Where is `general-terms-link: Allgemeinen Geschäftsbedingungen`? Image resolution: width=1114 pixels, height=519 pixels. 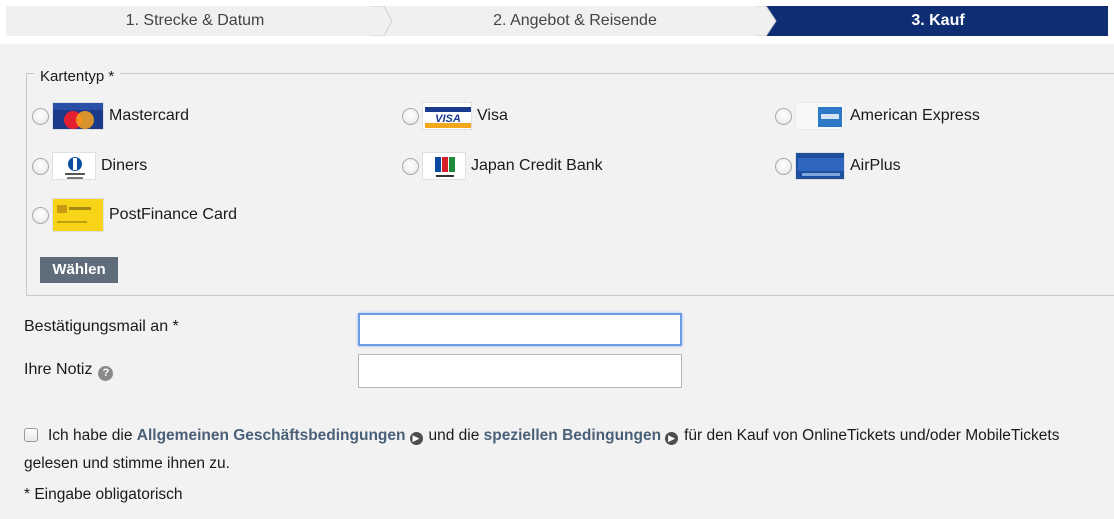
general-terms-link: Allgemeinen Geschäftsbedingungen is located at coordinates (271, 435).